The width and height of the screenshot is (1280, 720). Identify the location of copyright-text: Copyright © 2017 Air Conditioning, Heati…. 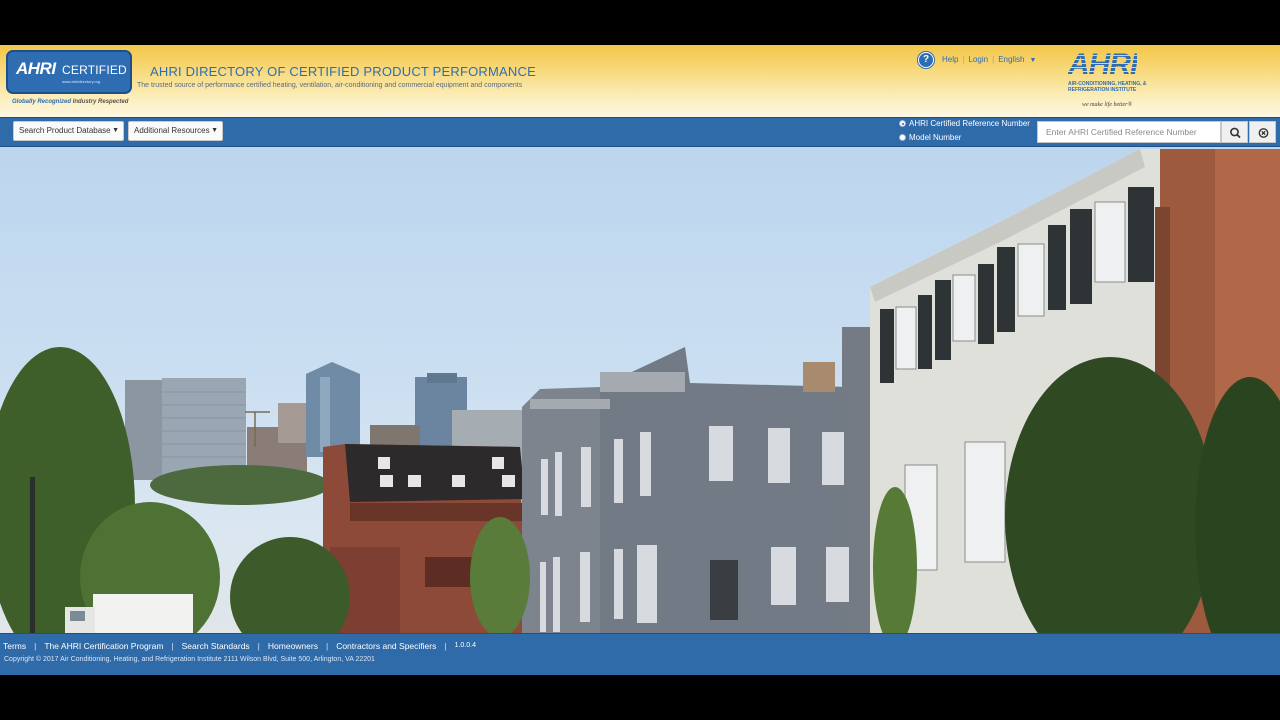
(189, 659).